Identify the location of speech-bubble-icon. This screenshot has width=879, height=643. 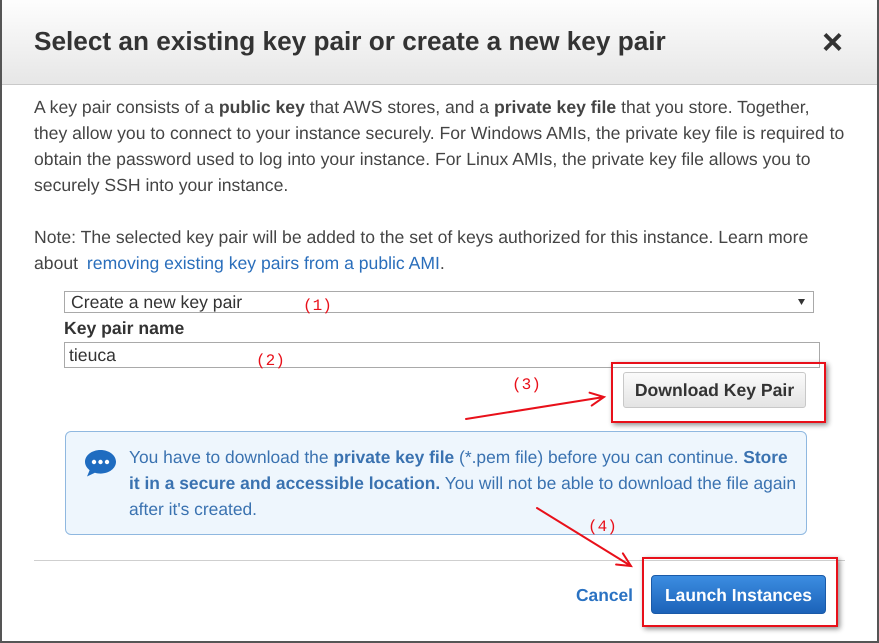
(100, 463).